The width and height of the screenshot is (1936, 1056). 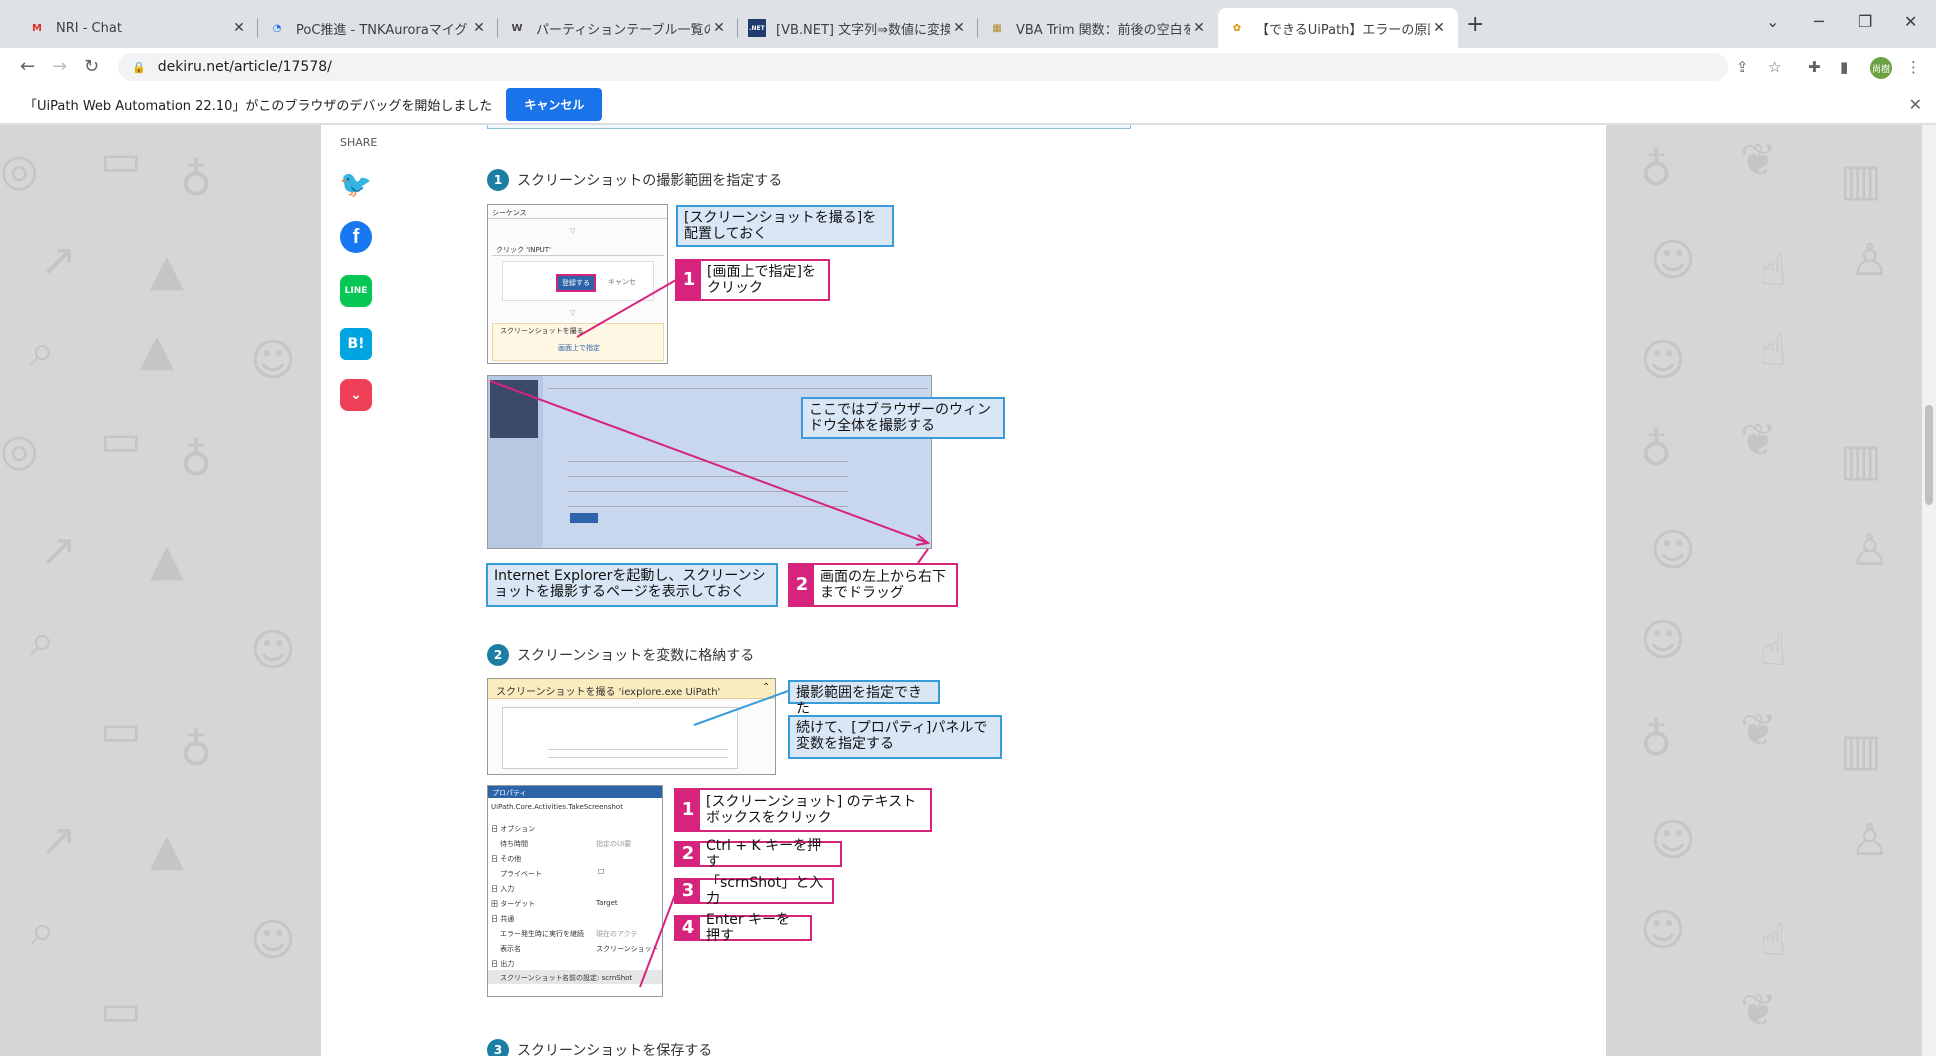 What do you see at coordinates (509, 213) in the screenshot?
I see `shot-sequence-label: シーケンス` at bounding box center [509, 213].